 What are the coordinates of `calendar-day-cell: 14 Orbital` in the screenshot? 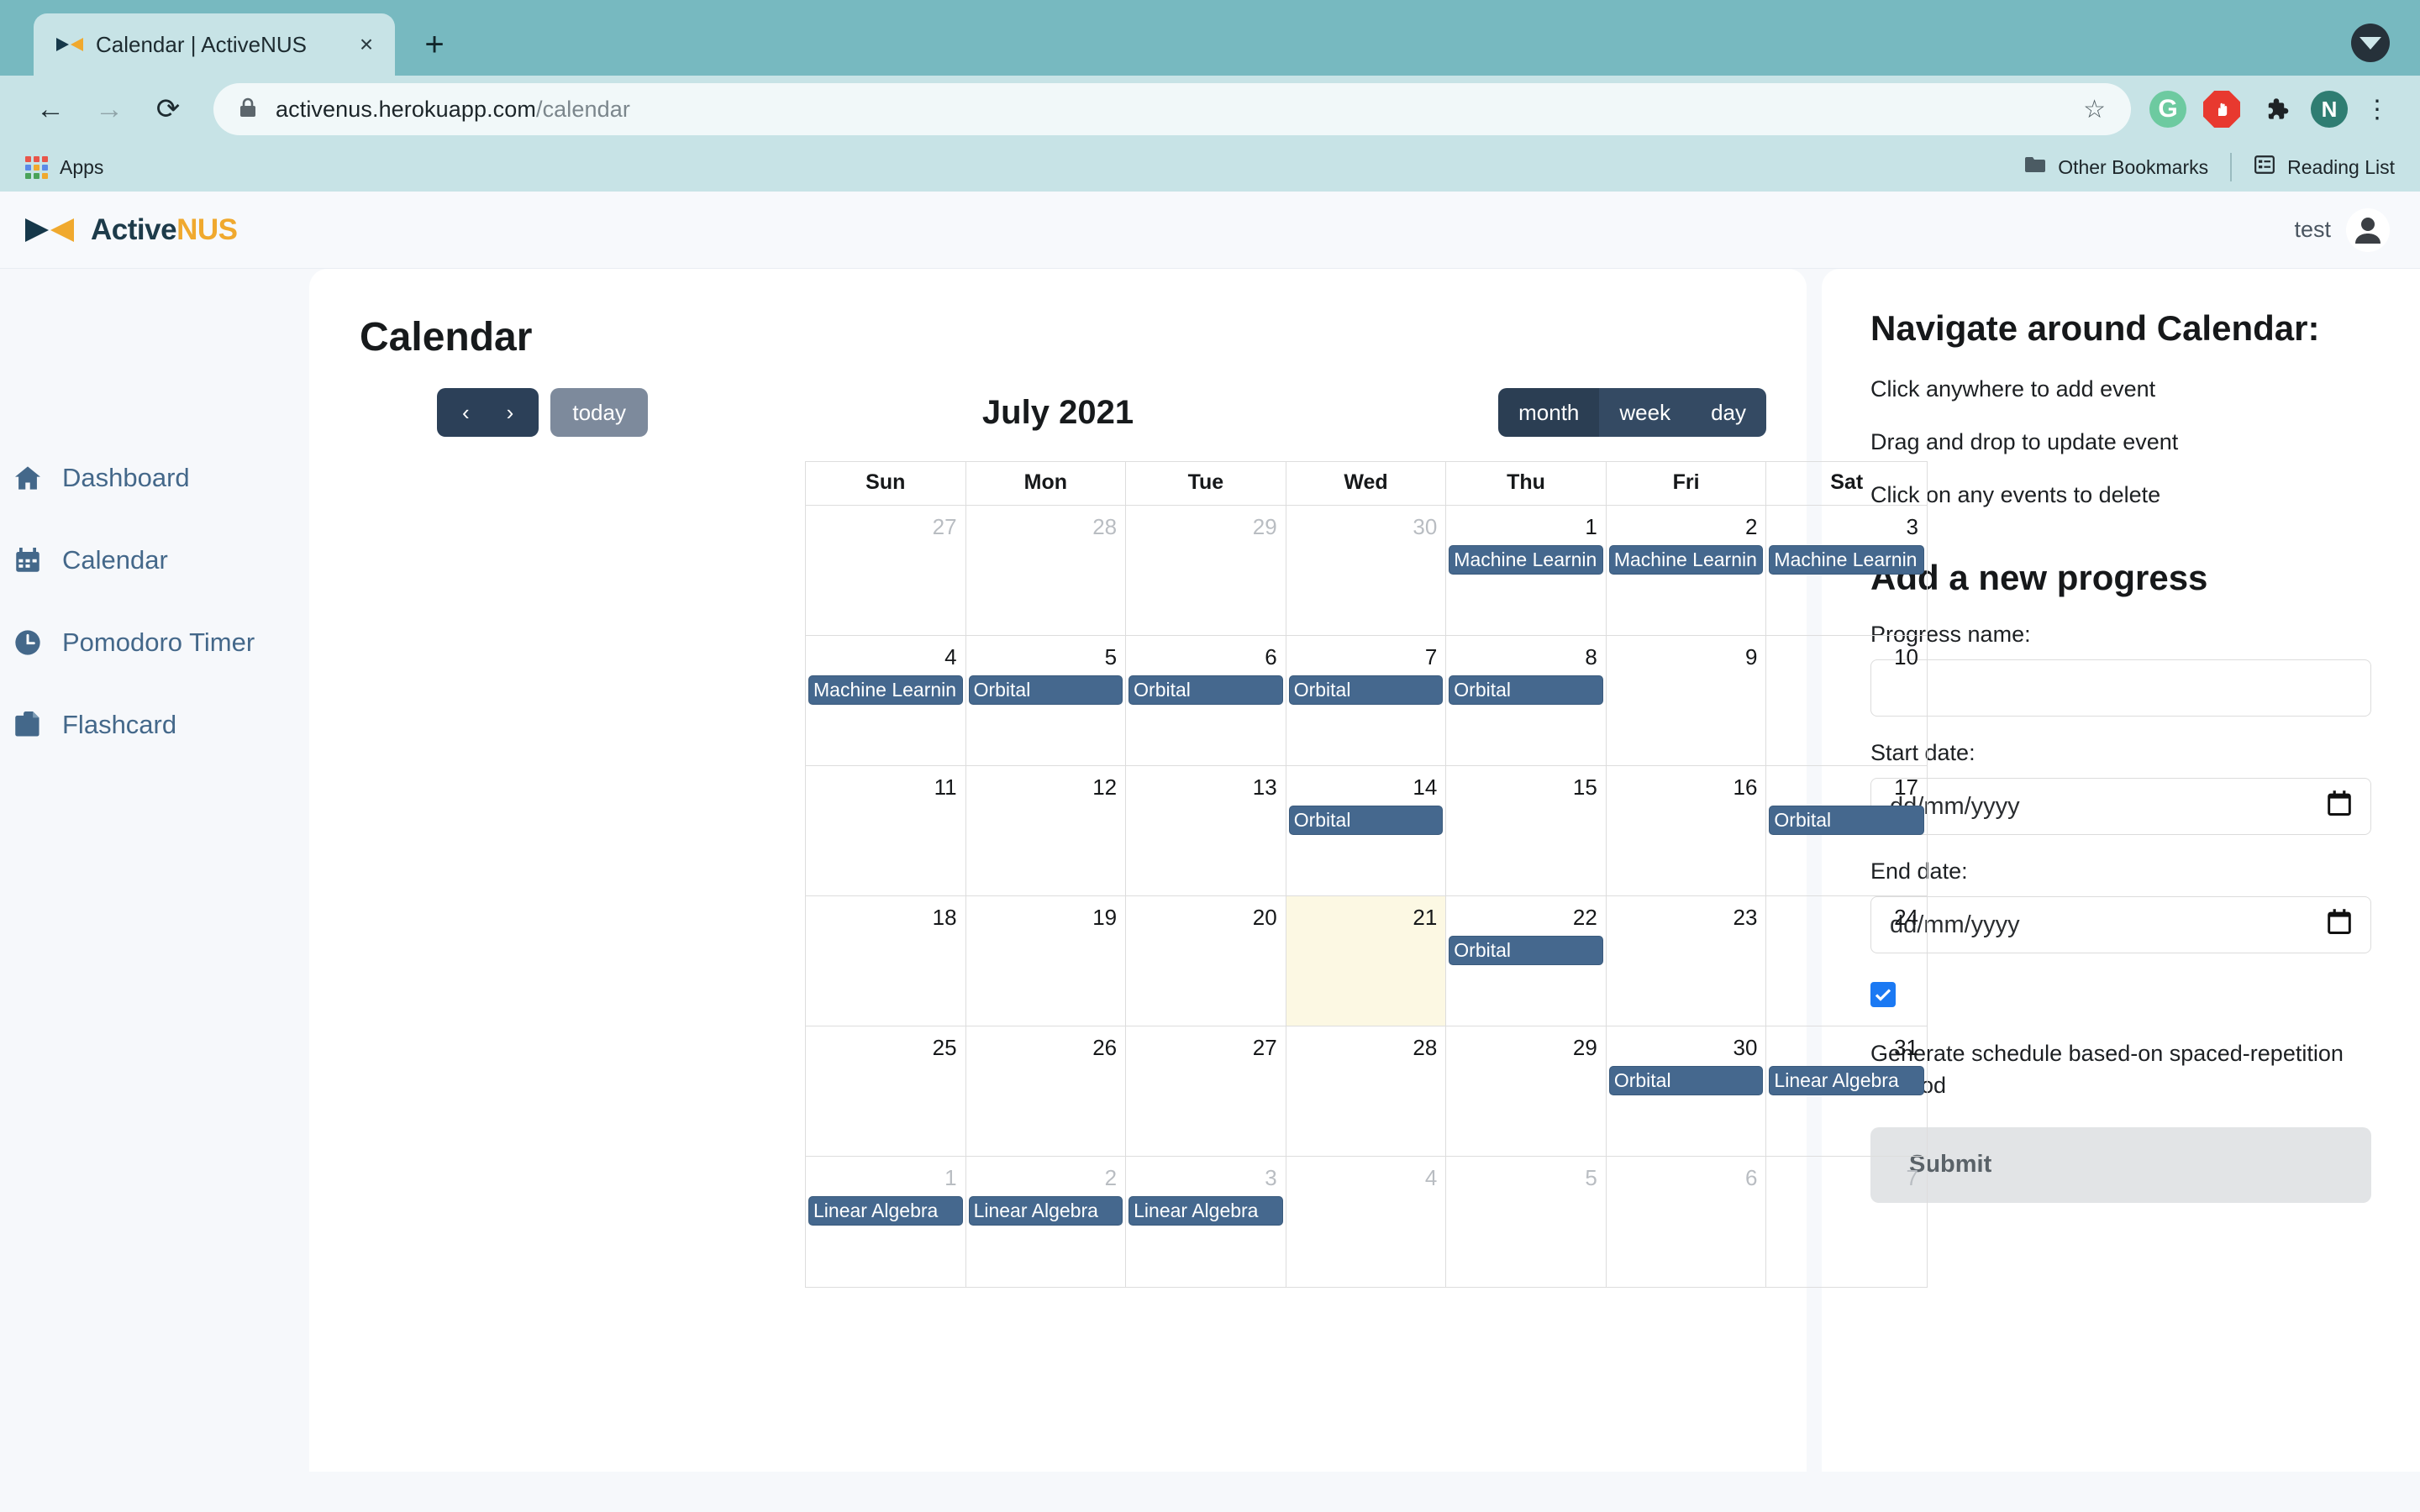 It's located at (1366, 830).